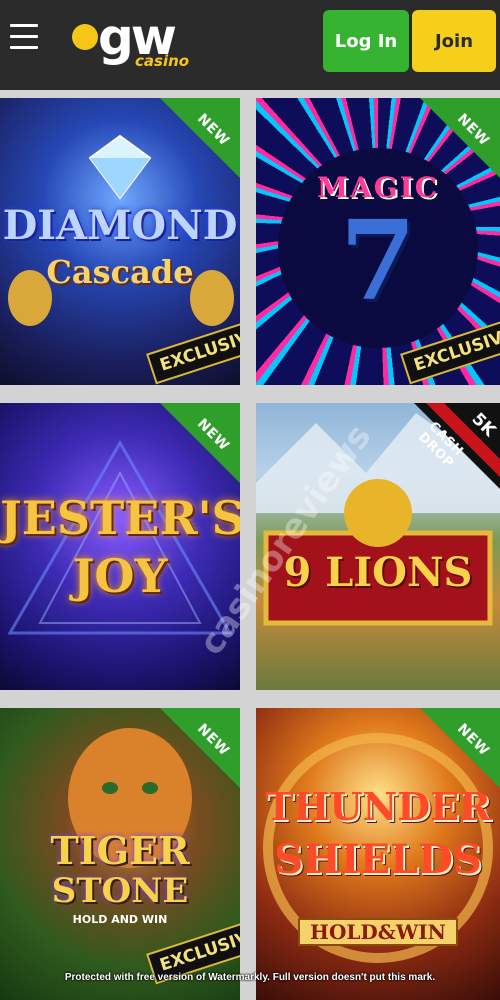  I want to click on menu-icon, so click(24, 39).